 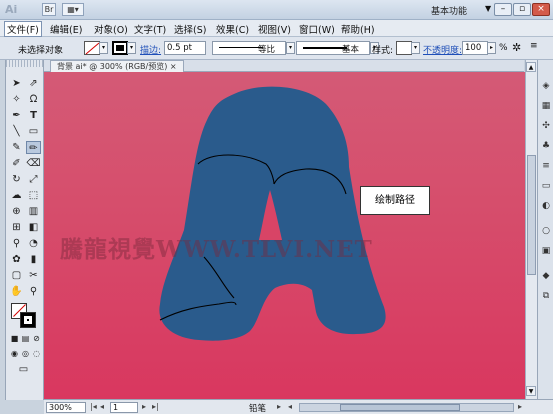 I want to click on graphic-style-dropdown: ▾, so click(x=415, y=48).